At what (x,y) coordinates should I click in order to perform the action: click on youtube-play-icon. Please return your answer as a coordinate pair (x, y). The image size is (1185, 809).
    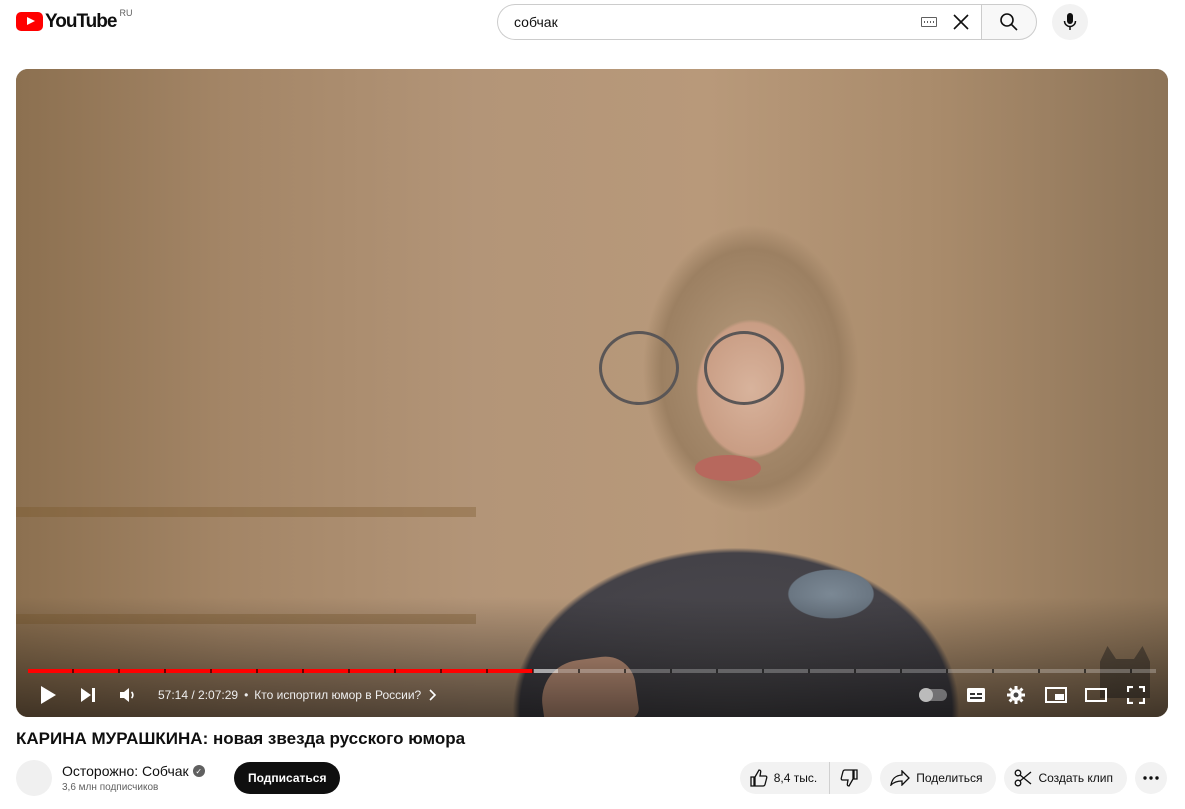
    Looking at the image, I should click on (29, 21).